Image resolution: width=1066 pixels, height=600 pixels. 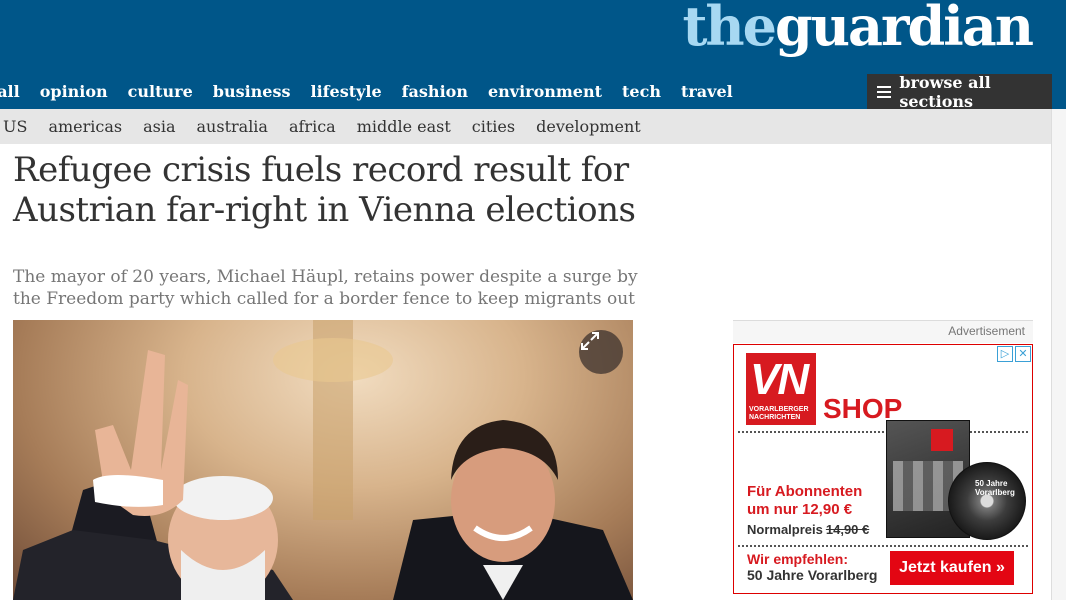 What do you see at coordinates (15, 126) in the screenshot?
I see `subnav-item-us: US` at bounding box center [15, 126].